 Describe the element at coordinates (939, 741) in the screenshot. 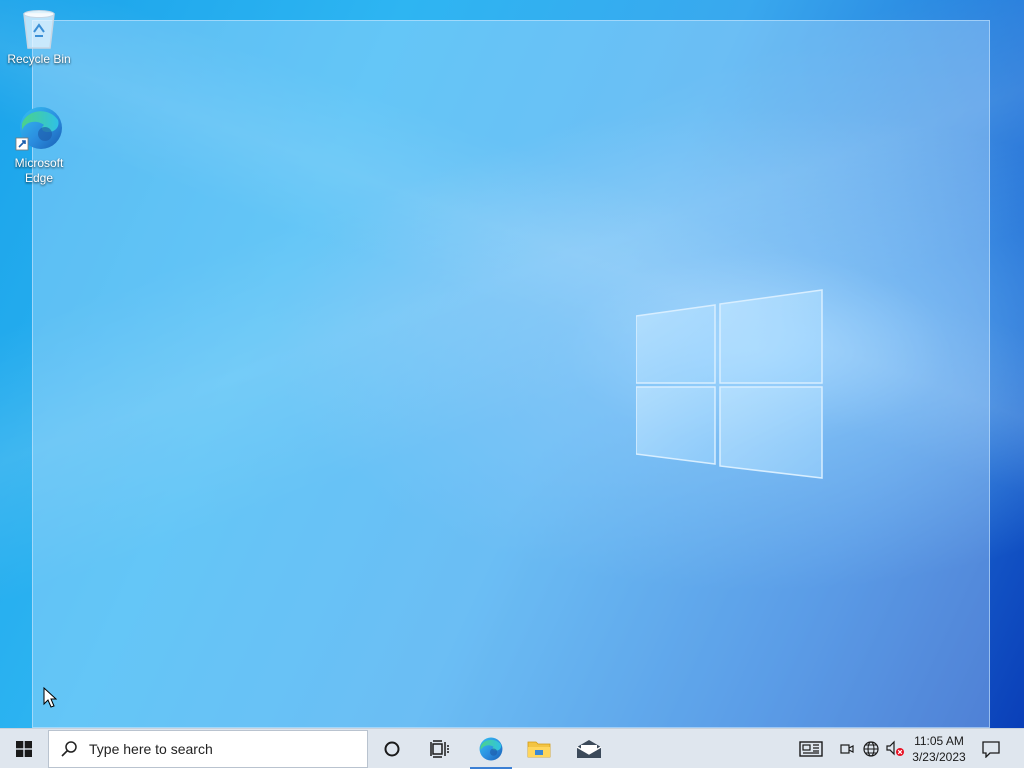

I see `clock-time: 11:05 AM` at that location.